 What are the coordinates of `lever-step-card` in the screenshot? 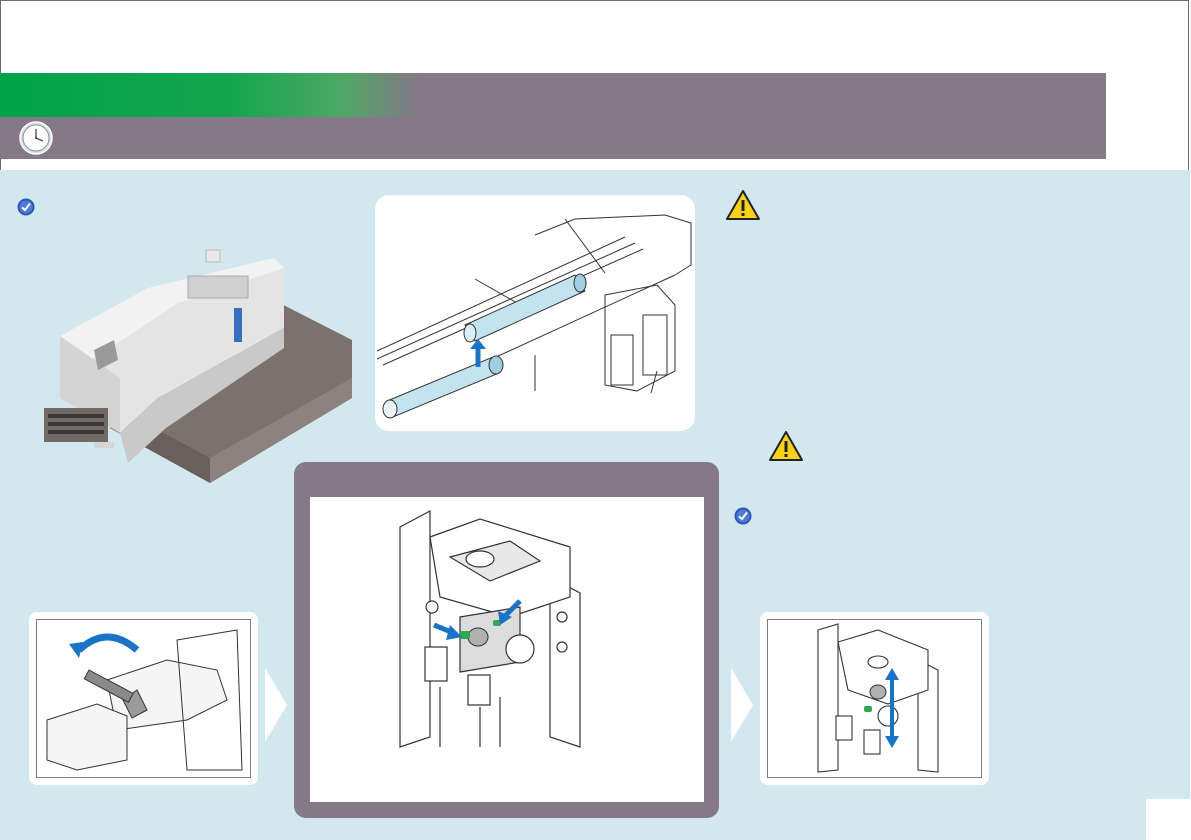 It's located at (143, 698).